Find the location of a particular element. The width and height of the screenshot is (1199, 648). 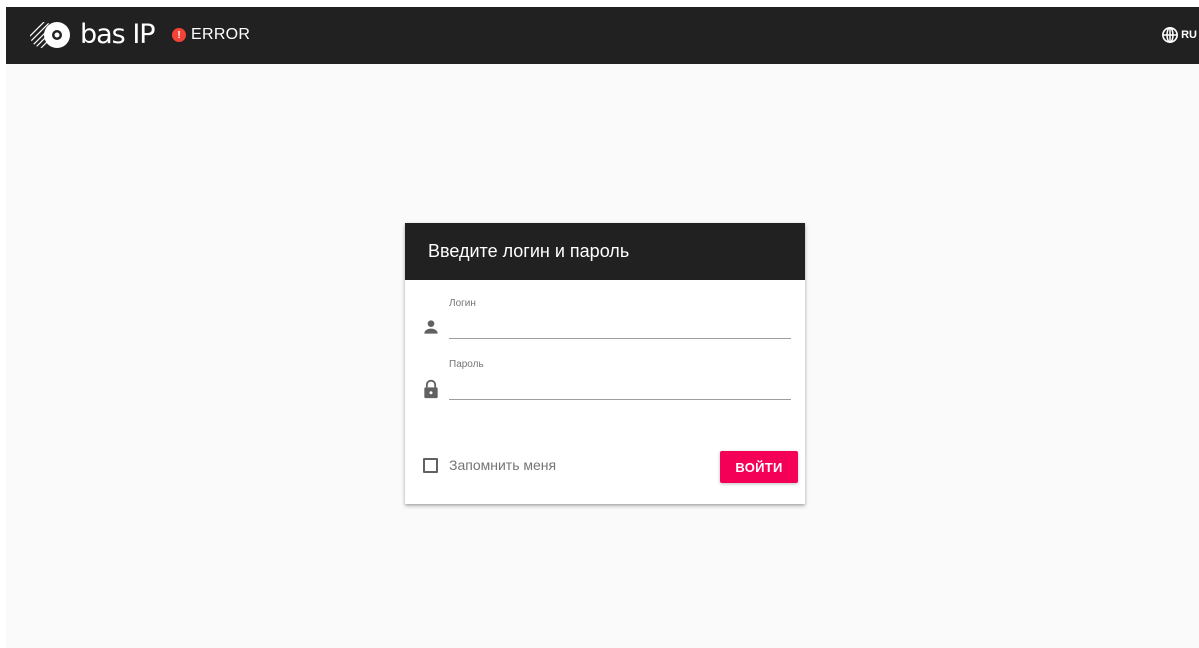

password-input is located at coordinates (620, 386).